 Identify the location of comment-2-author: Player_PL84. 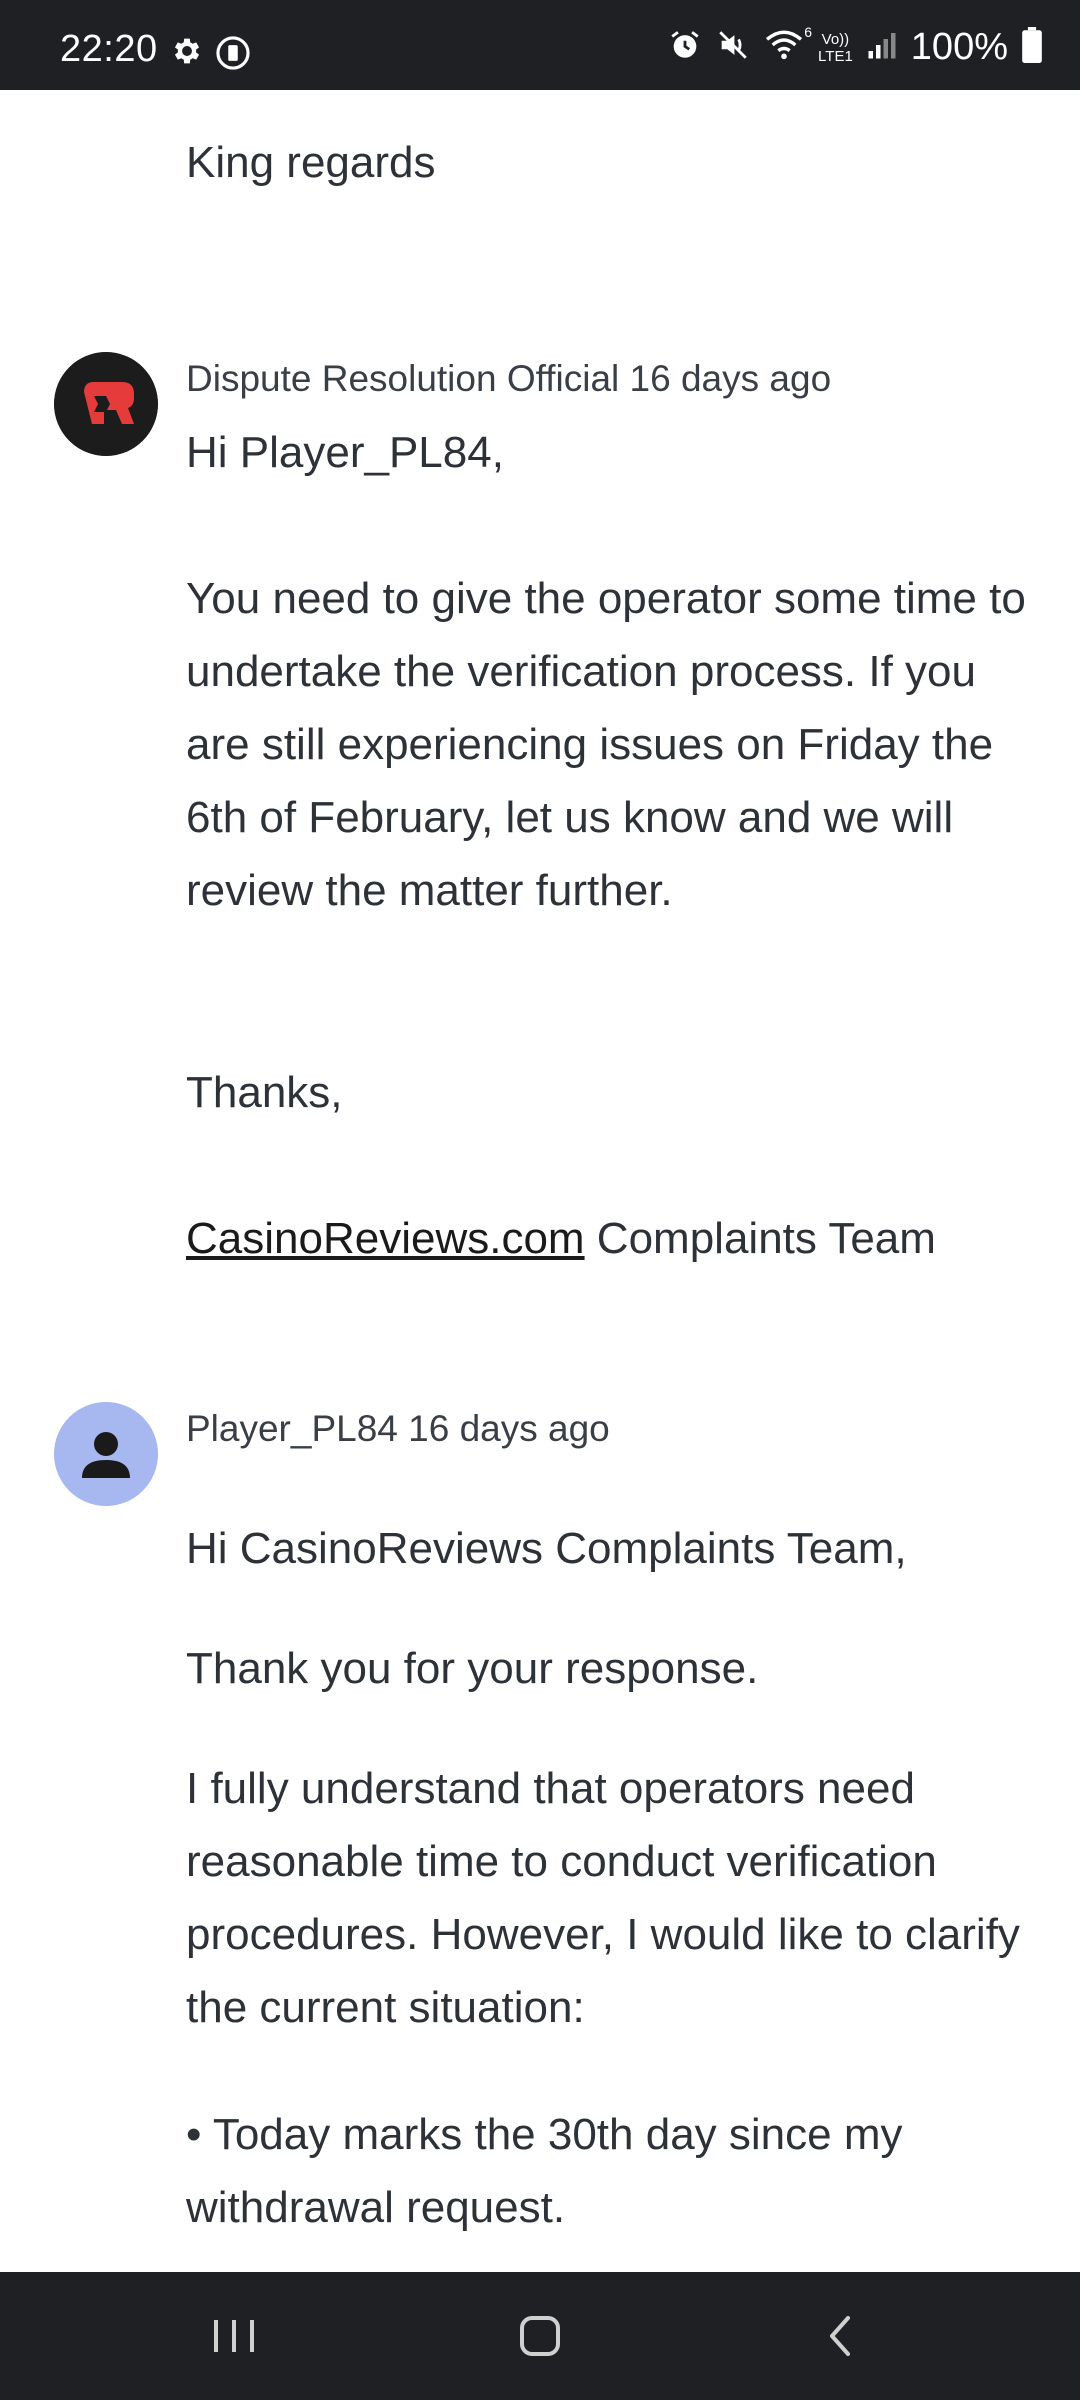
(292, 1428).